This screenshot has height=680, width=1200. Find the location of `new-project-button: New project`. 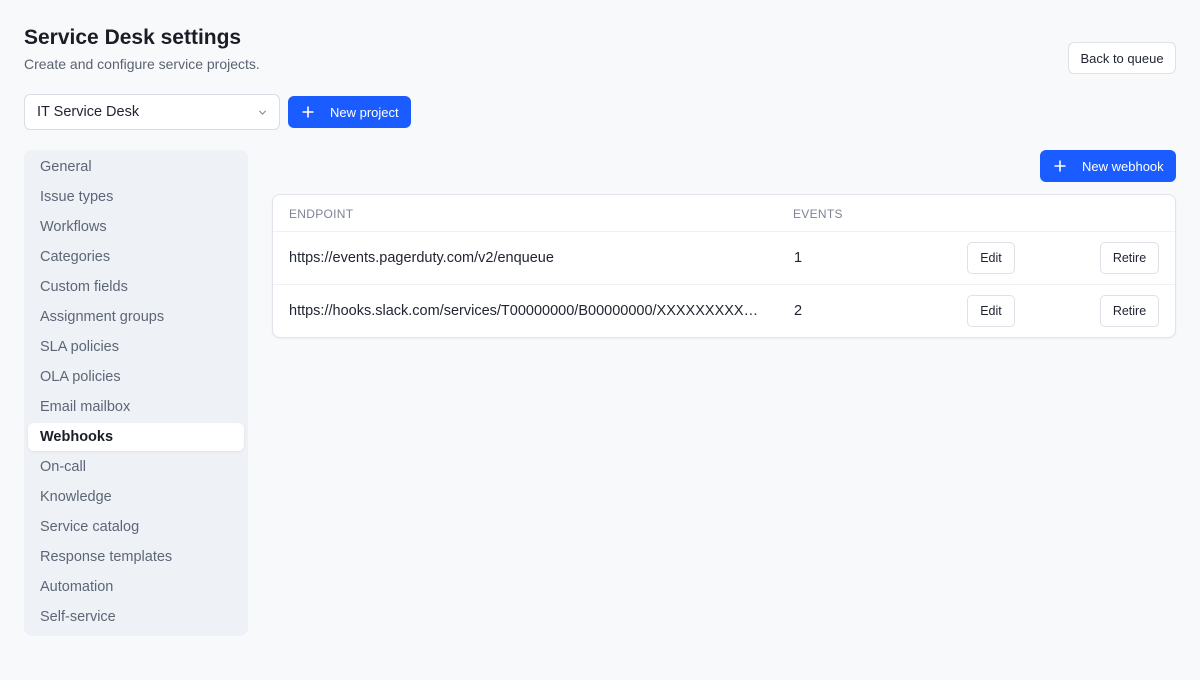

new-project-button: New project is located at coordinates (349, 112).